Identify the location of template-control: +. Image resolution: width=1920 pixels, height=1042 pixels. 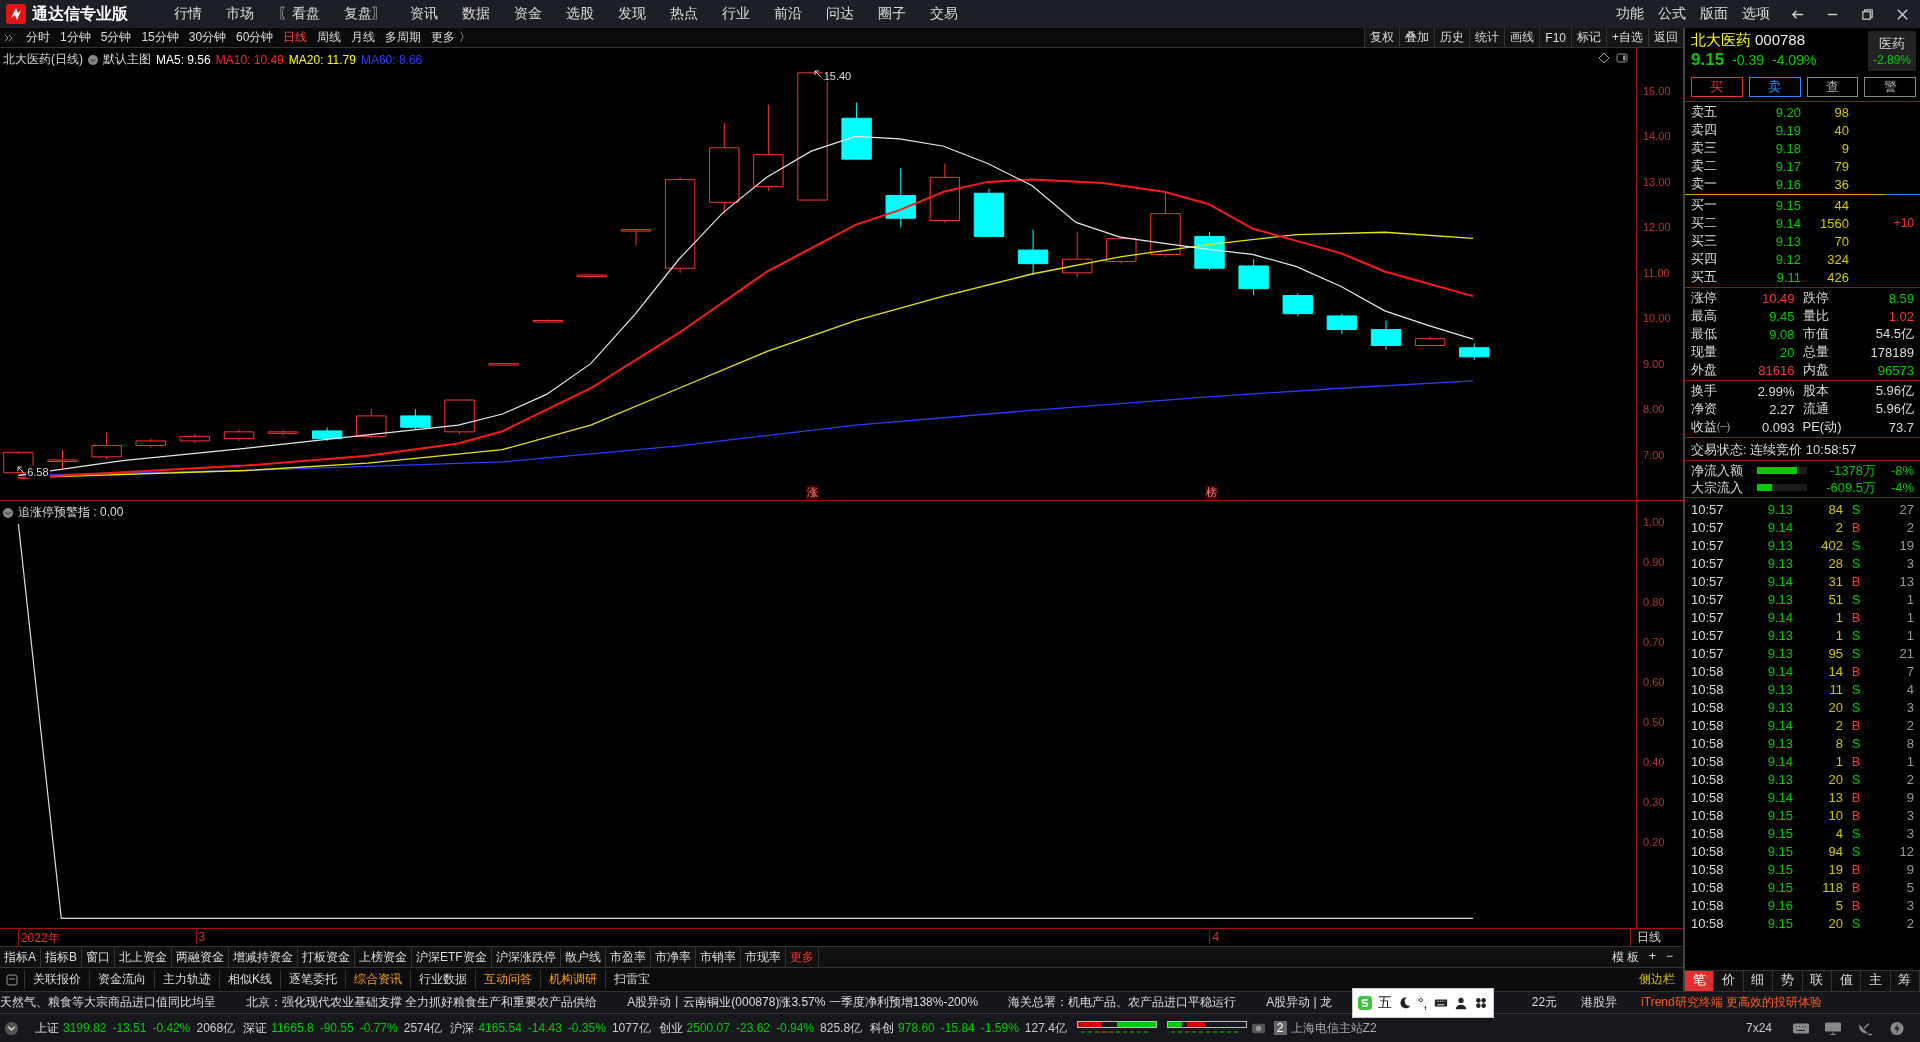
(1652, 957).